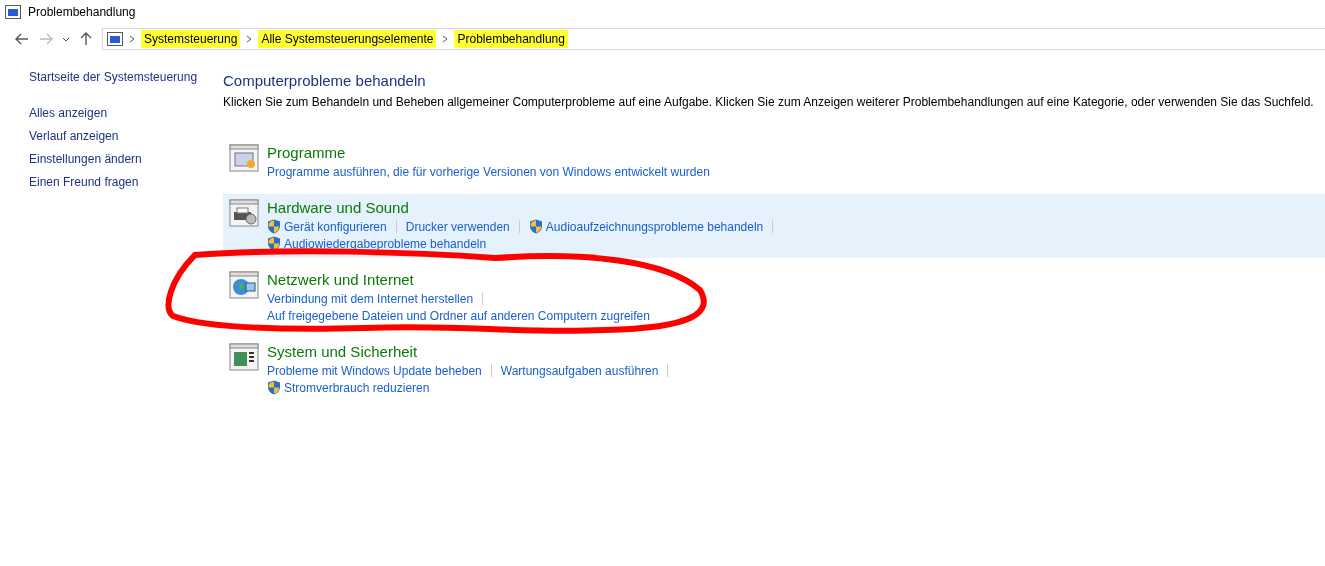  What do you see at coordinates (85, 159) in the screenshot?
I see `sidebar-link: Einstellungen ändern` at bounding box center [85, 159].